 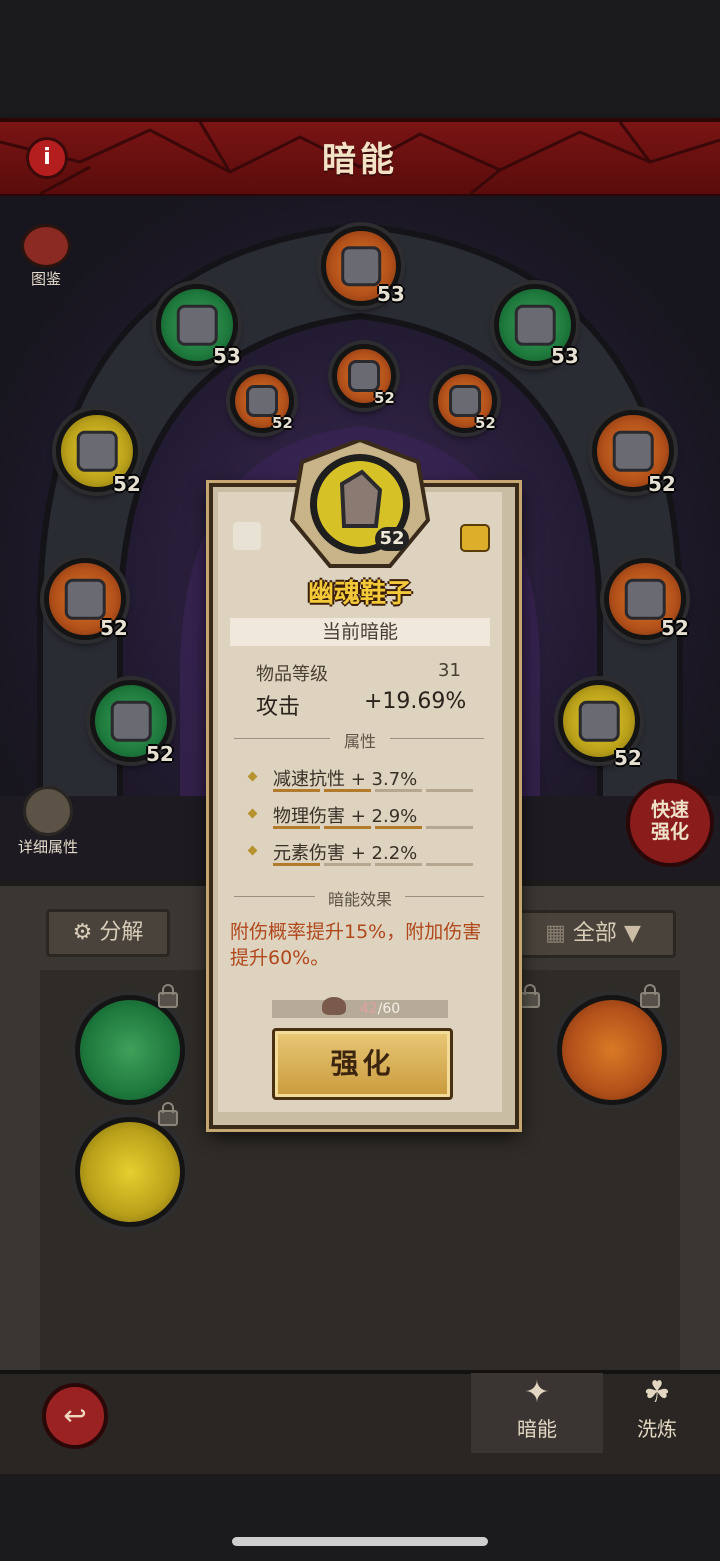 What do you see at coordinates (345, 816) in the screenshot?
I see `stat-line: 物理伤害 + 2.9%` at bounding box center [345, 816].